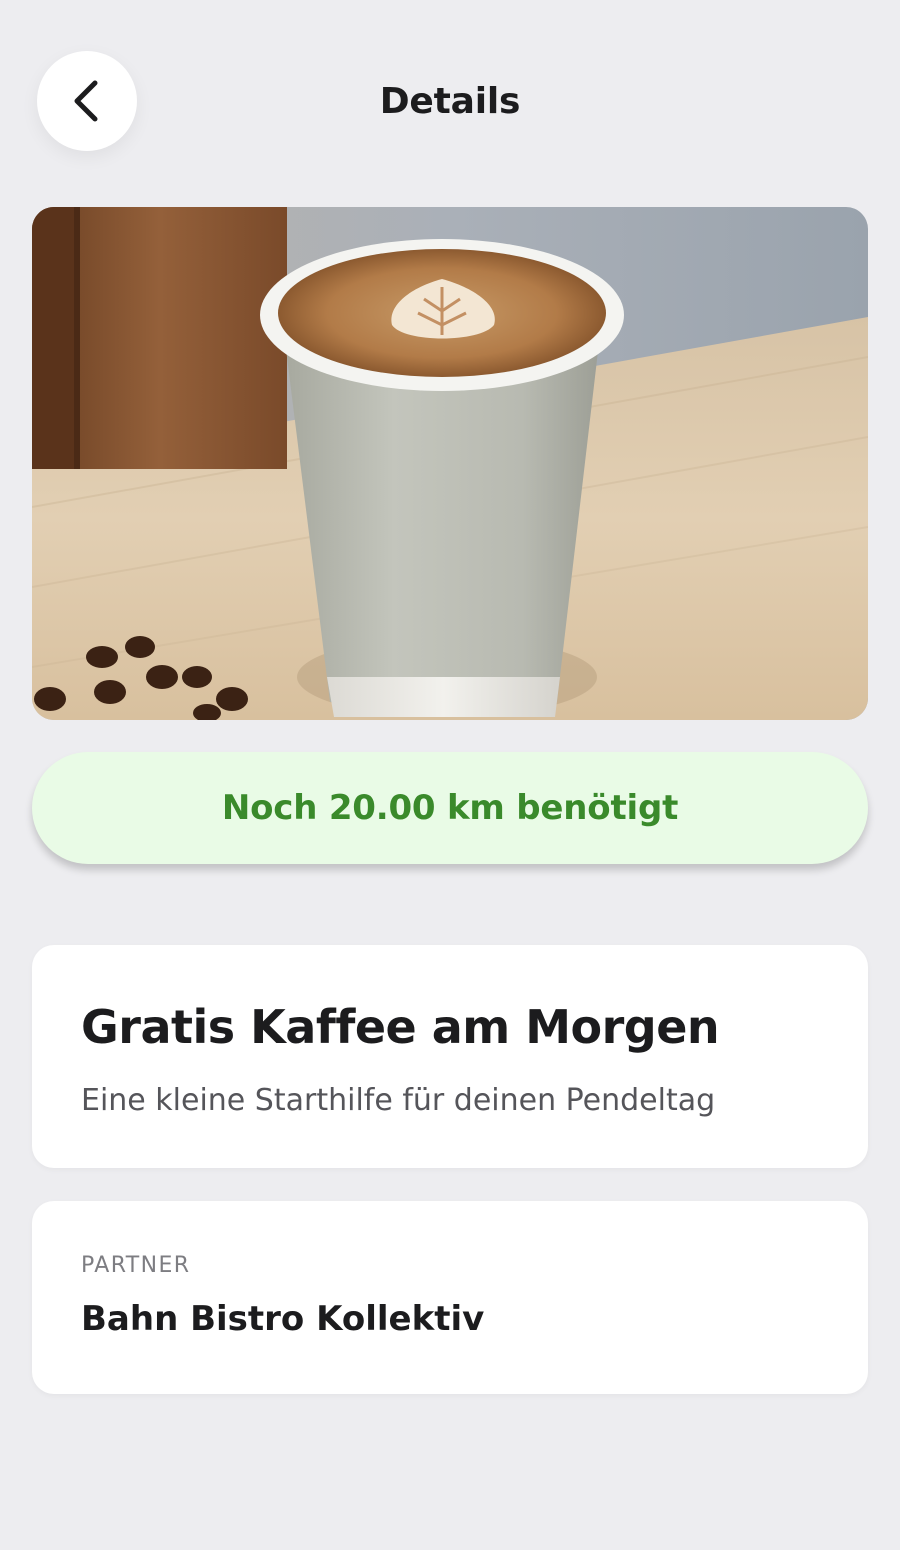  I want to click on partner-name: Bahn Bistro Kollektiv, so click(283, 1319).